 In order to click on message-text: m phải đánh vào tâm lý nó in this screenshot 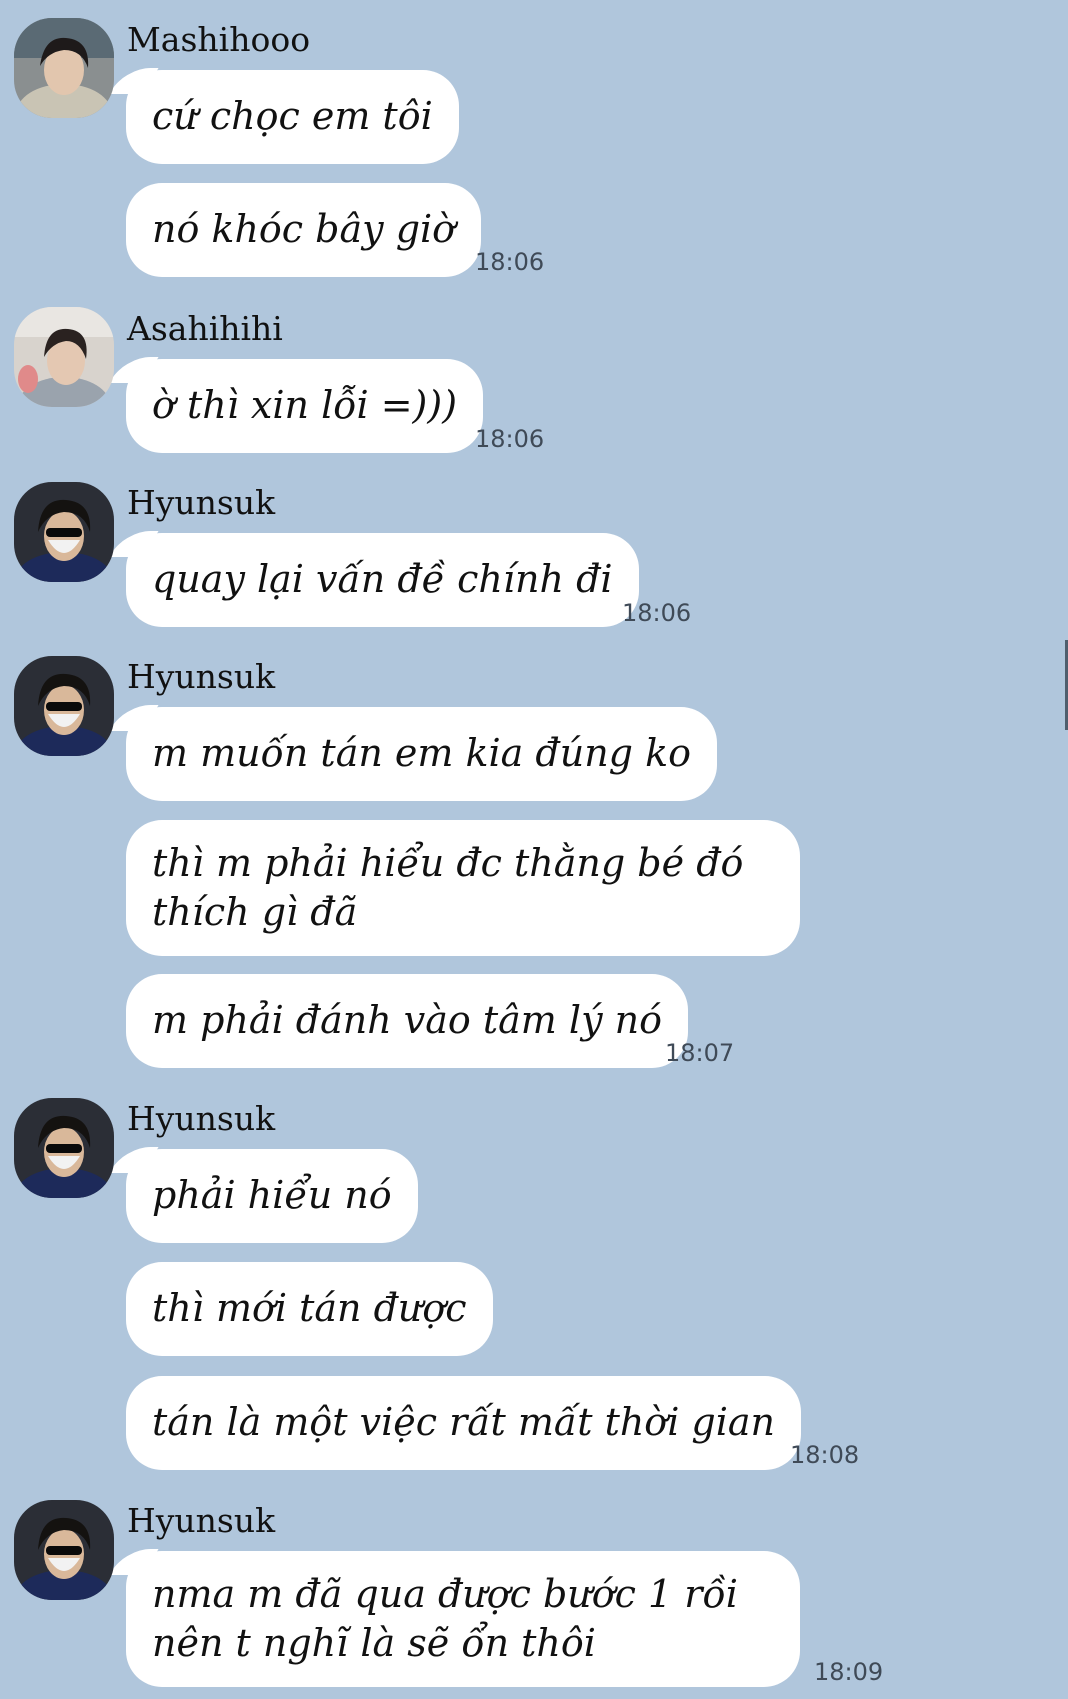, I will do `click(407, 1020)`.